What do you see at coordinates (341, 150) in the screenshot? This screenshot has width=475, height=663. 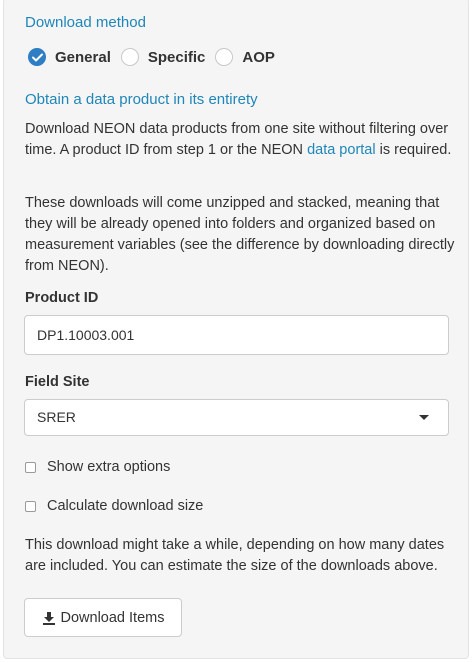 I see `data-portal-link: data portal` at bounding box center [341, 150].